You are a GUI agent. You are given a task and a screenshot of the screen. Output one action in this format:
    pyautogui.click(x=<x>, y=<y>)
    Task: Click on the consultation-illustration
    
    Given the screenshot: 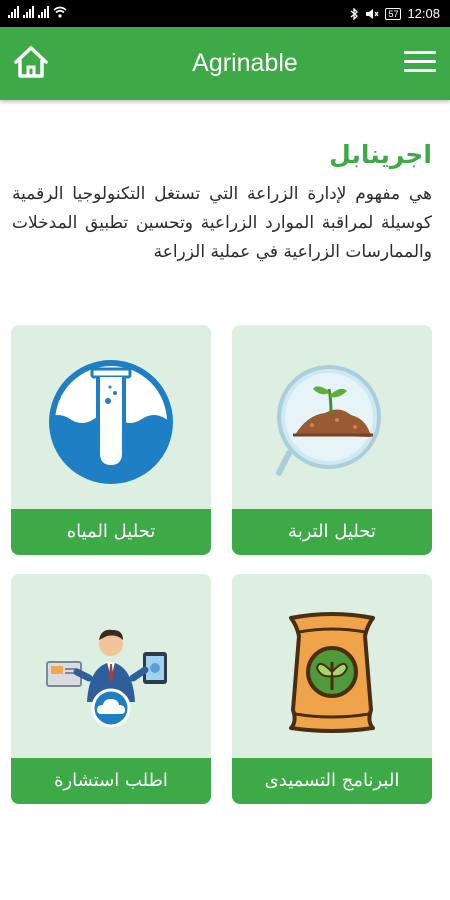 What is the action you would take?
    pyautogui.click(x=111, y=671)
    